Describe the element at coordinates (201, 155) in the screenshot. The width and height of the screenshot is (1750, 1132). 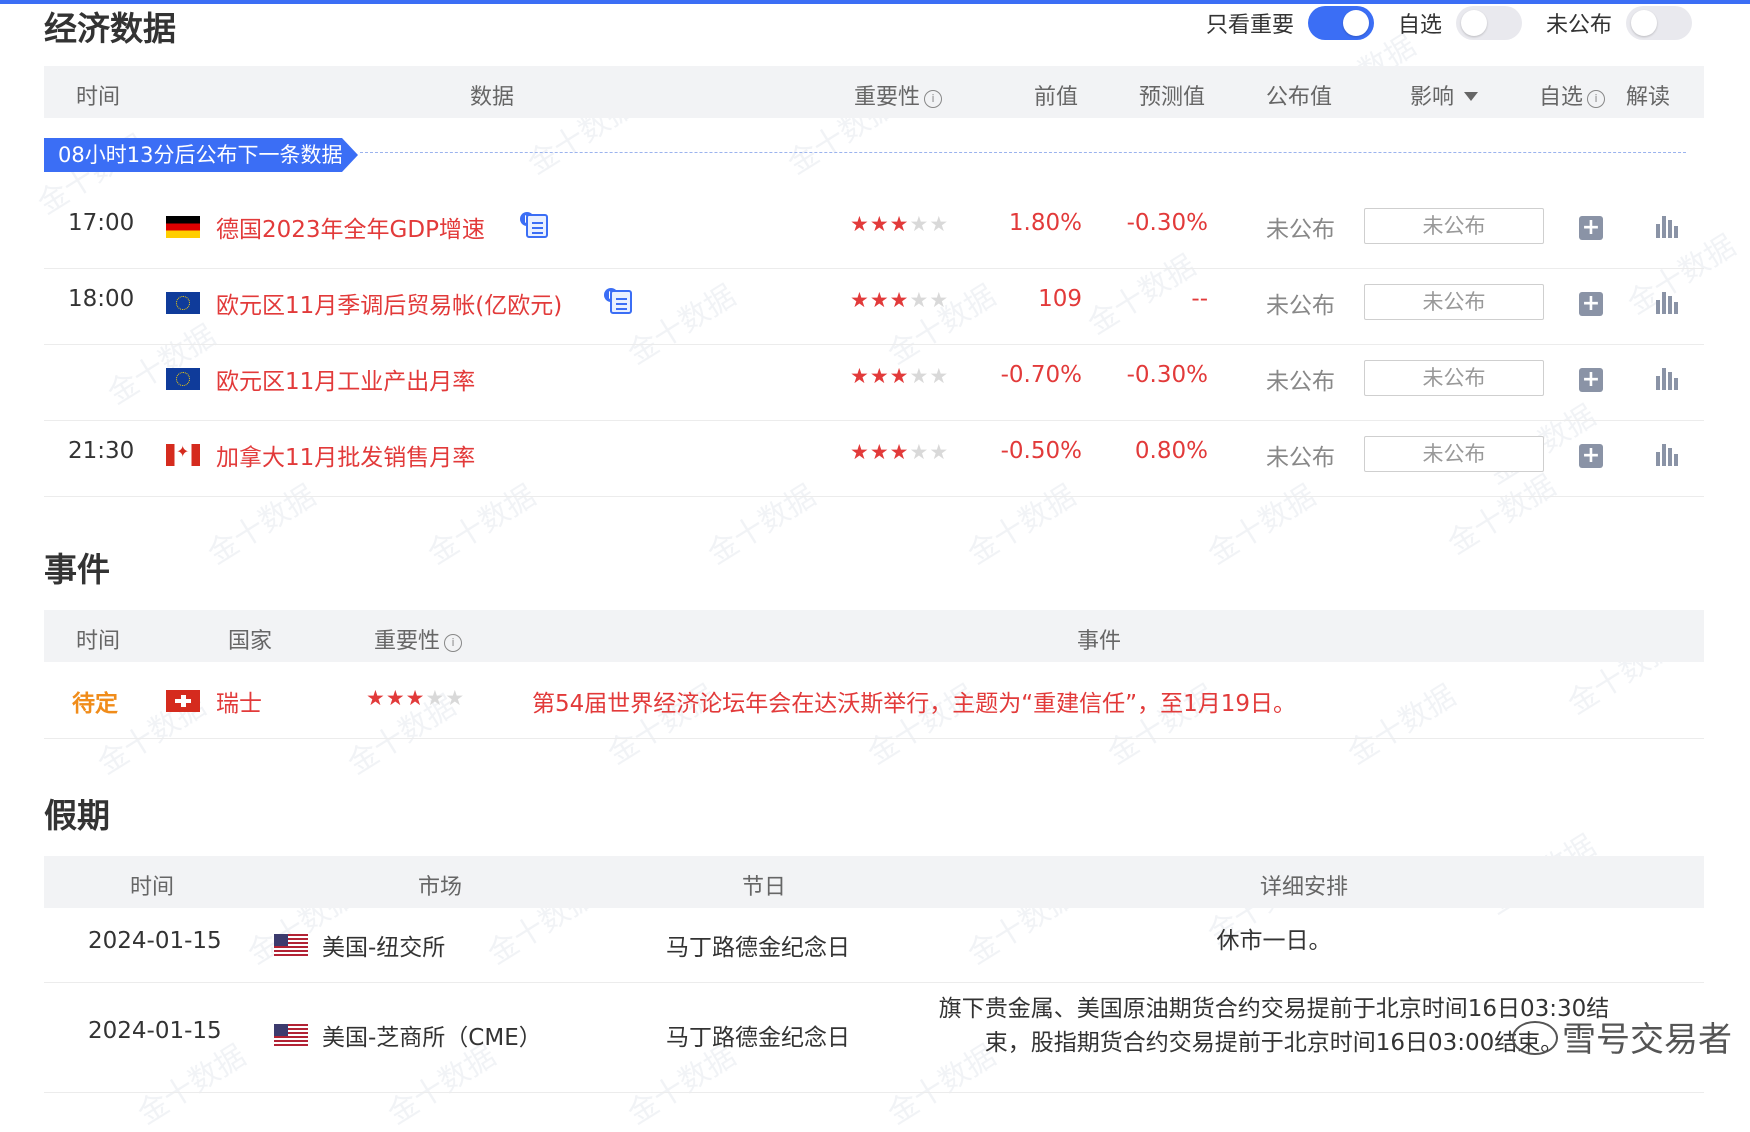
I see `next-release-banner: 08小时13分后公布下一条数据` at that location.